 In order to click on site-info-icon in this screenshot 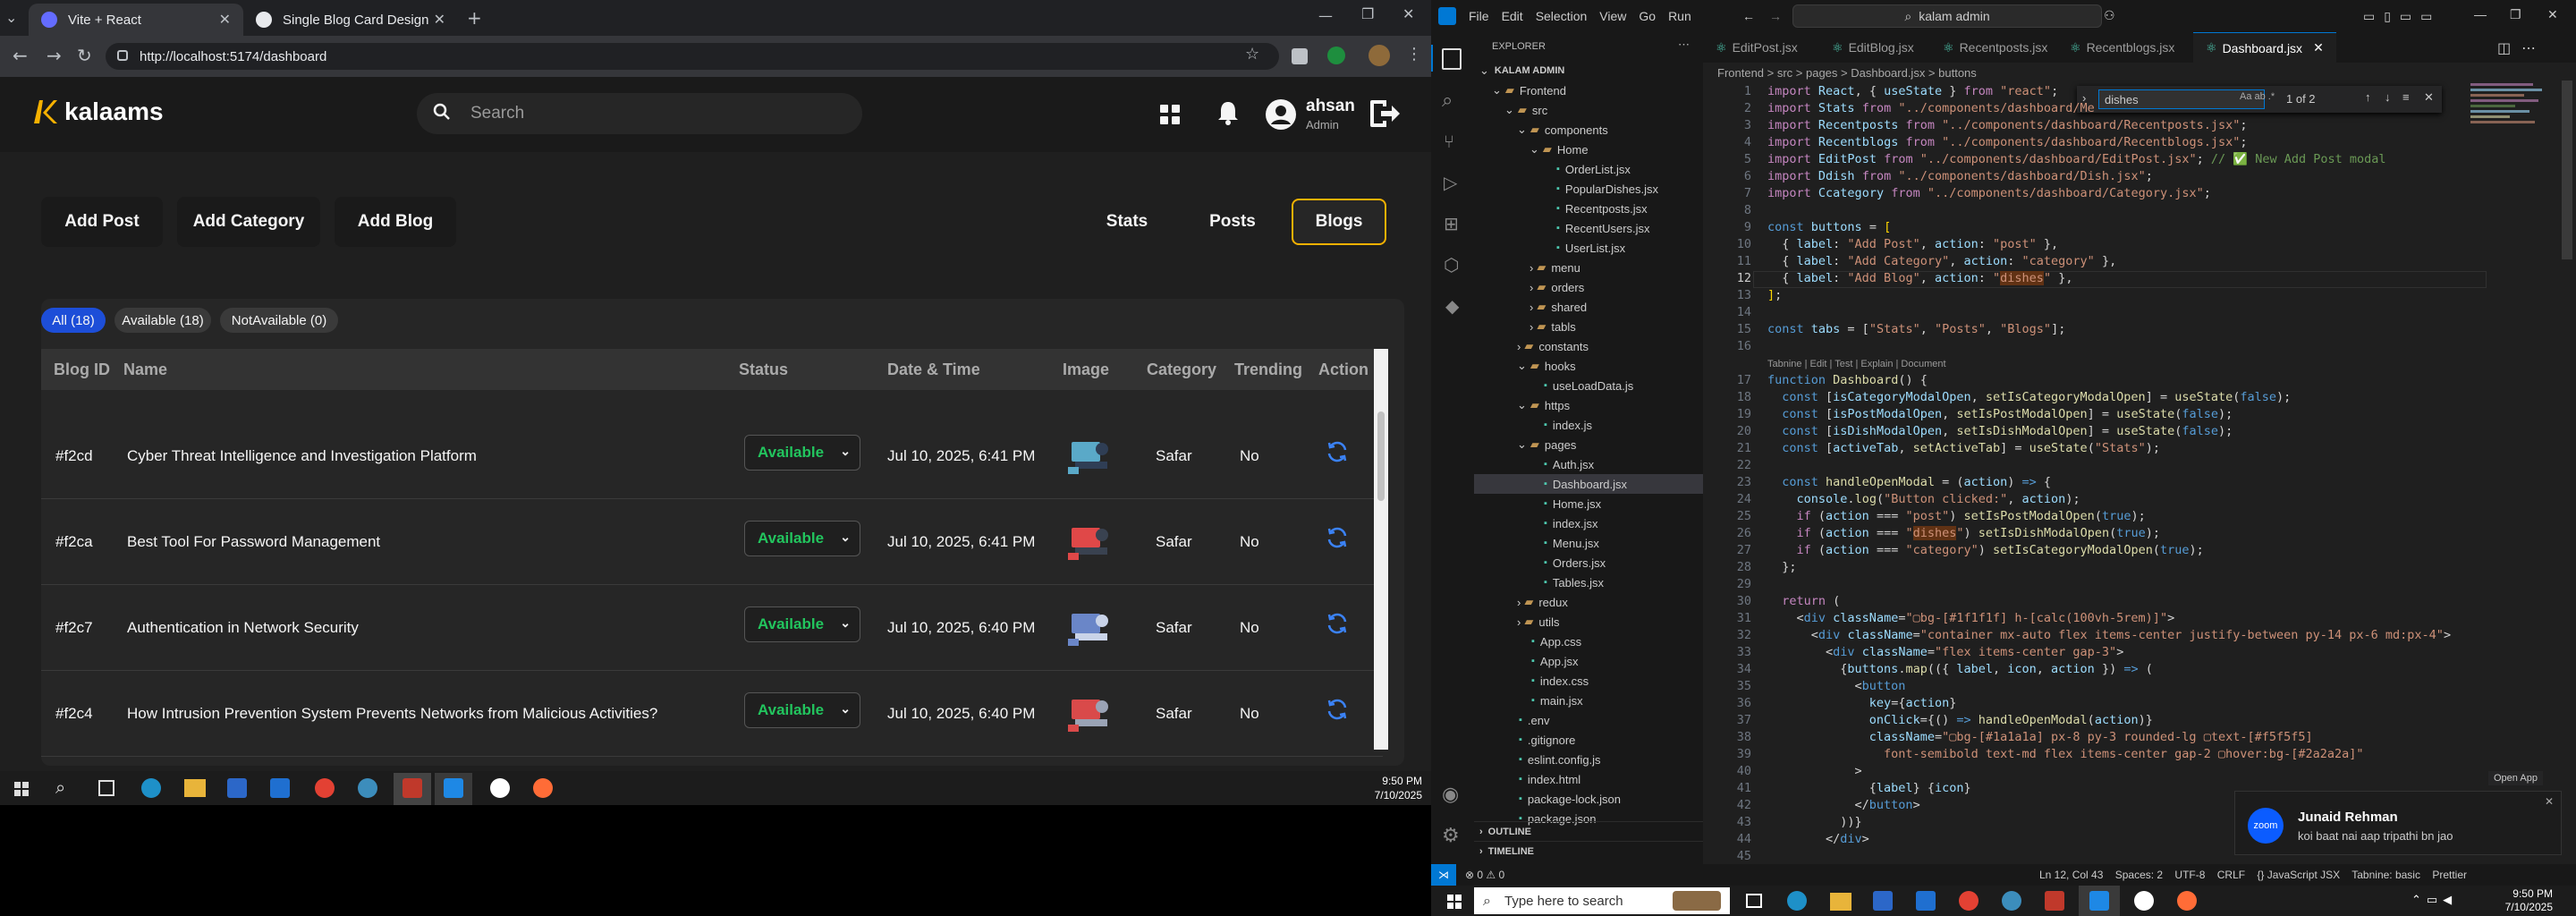, I will do `click(122, 55)`.